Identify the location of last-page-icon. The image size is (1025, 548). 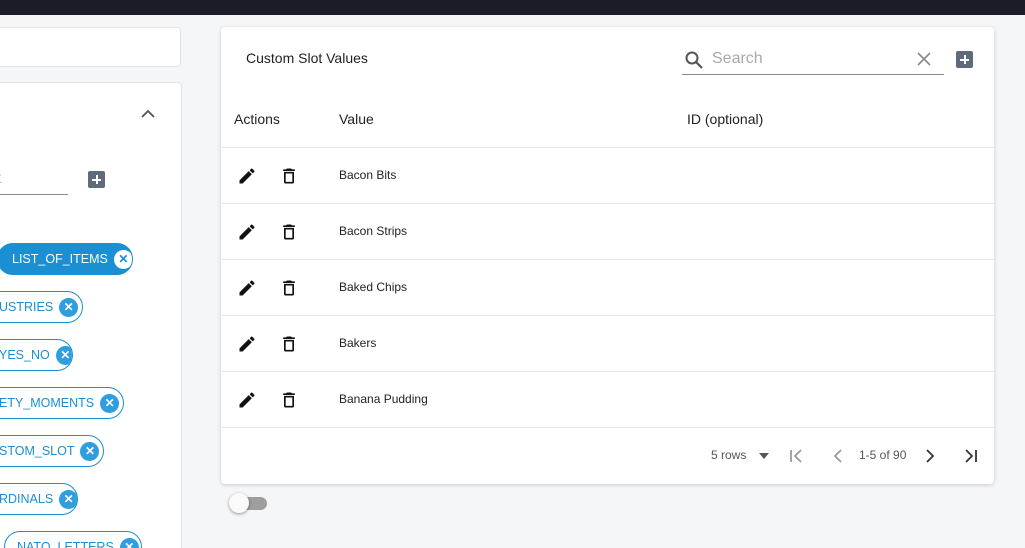
(971, 456).